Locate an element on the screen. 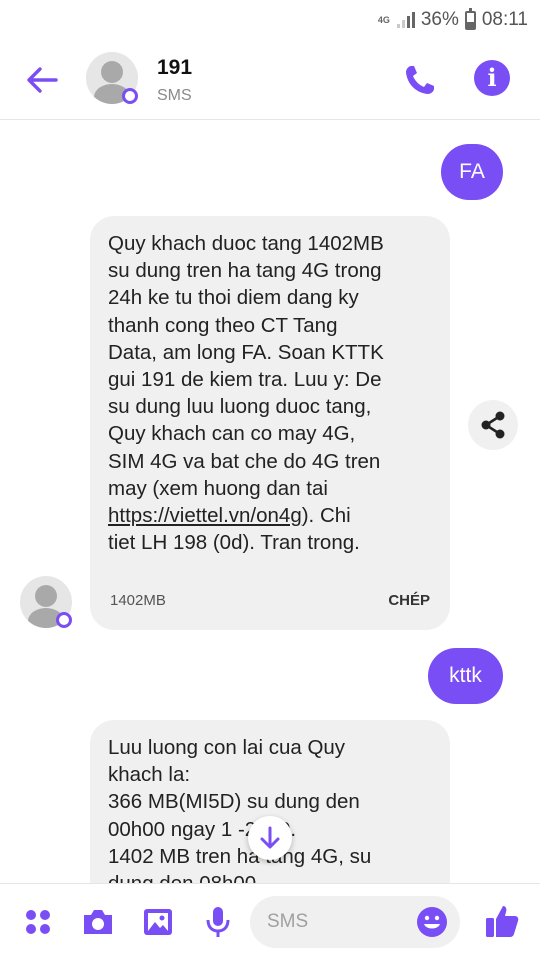 The image size is (540, 960). gallery-icon is located at coordinates (158, 922).